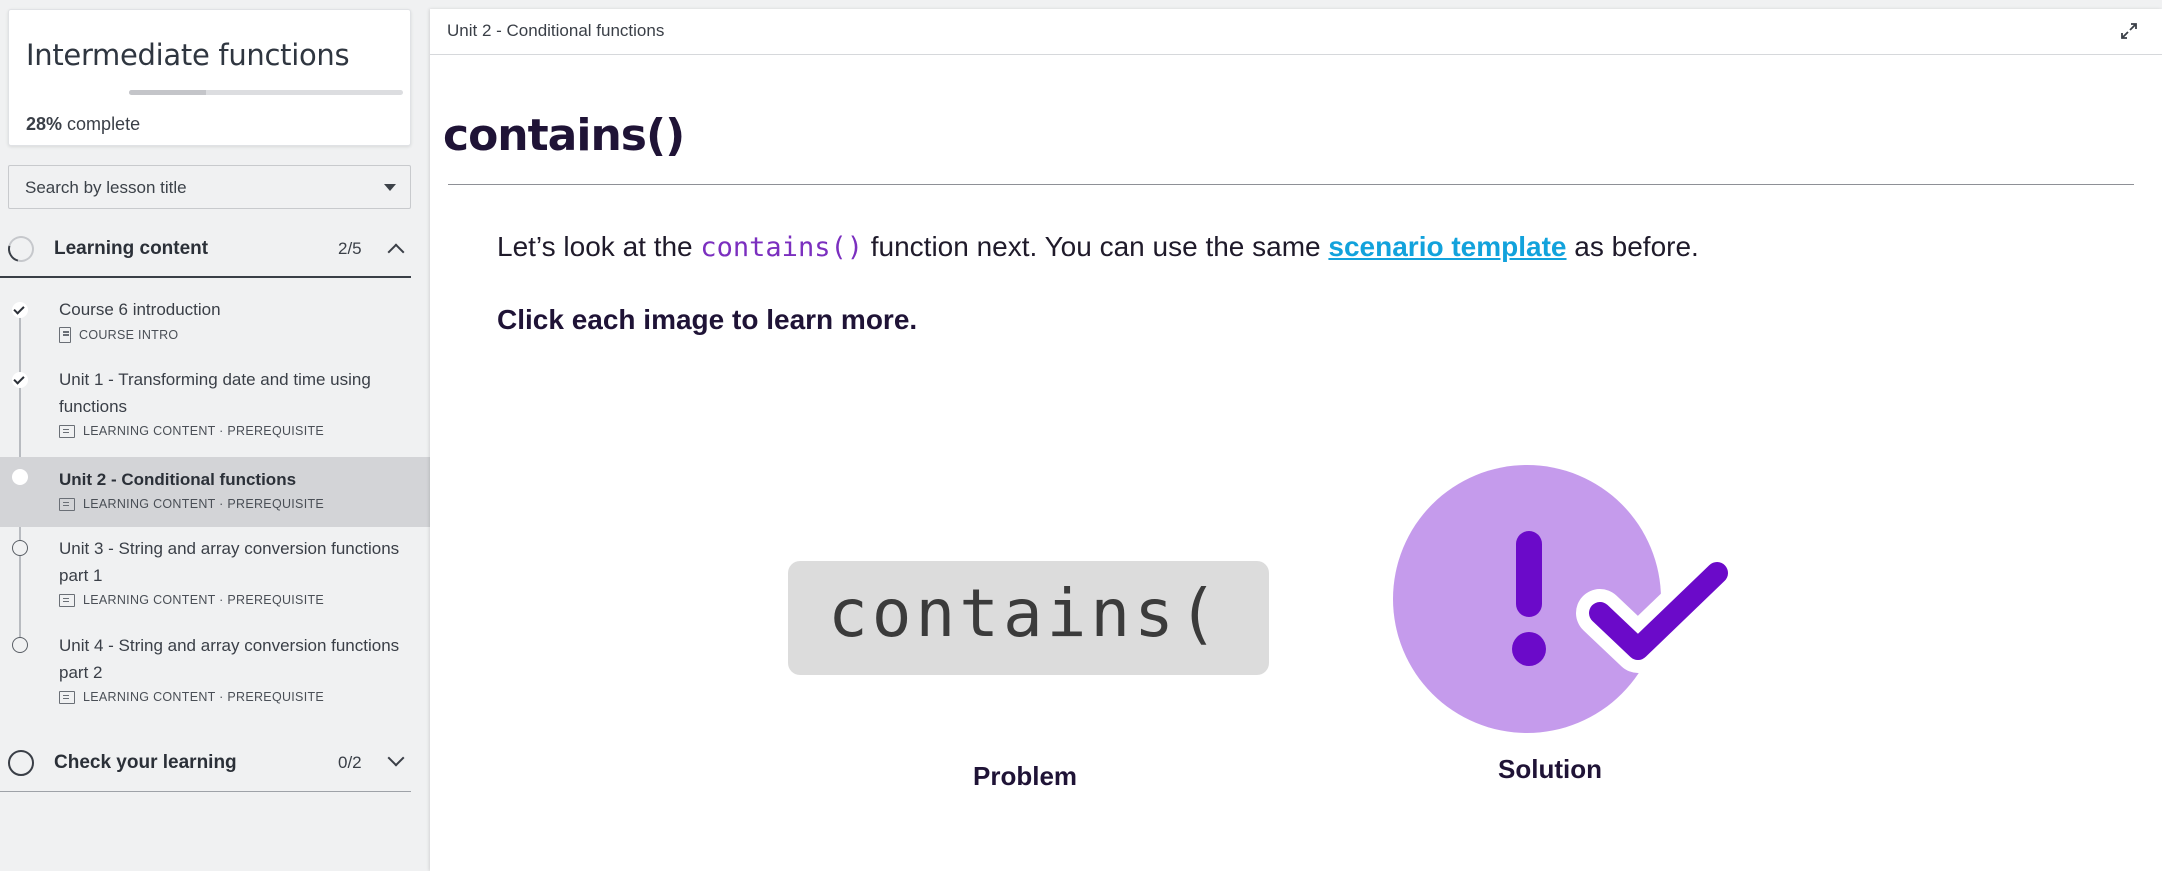  Describe the element at coordinates (131, 248) in the screenshot. I see `section-title: Learning content` at that location.